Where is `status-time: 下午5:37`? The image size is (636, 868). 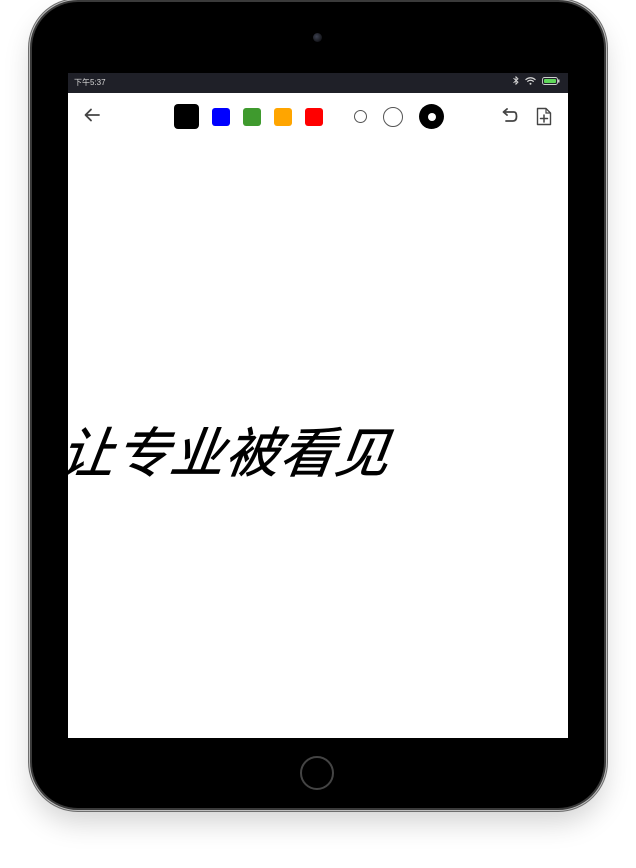
status-time: 下午5:37 is located at coordinates (90, 82).